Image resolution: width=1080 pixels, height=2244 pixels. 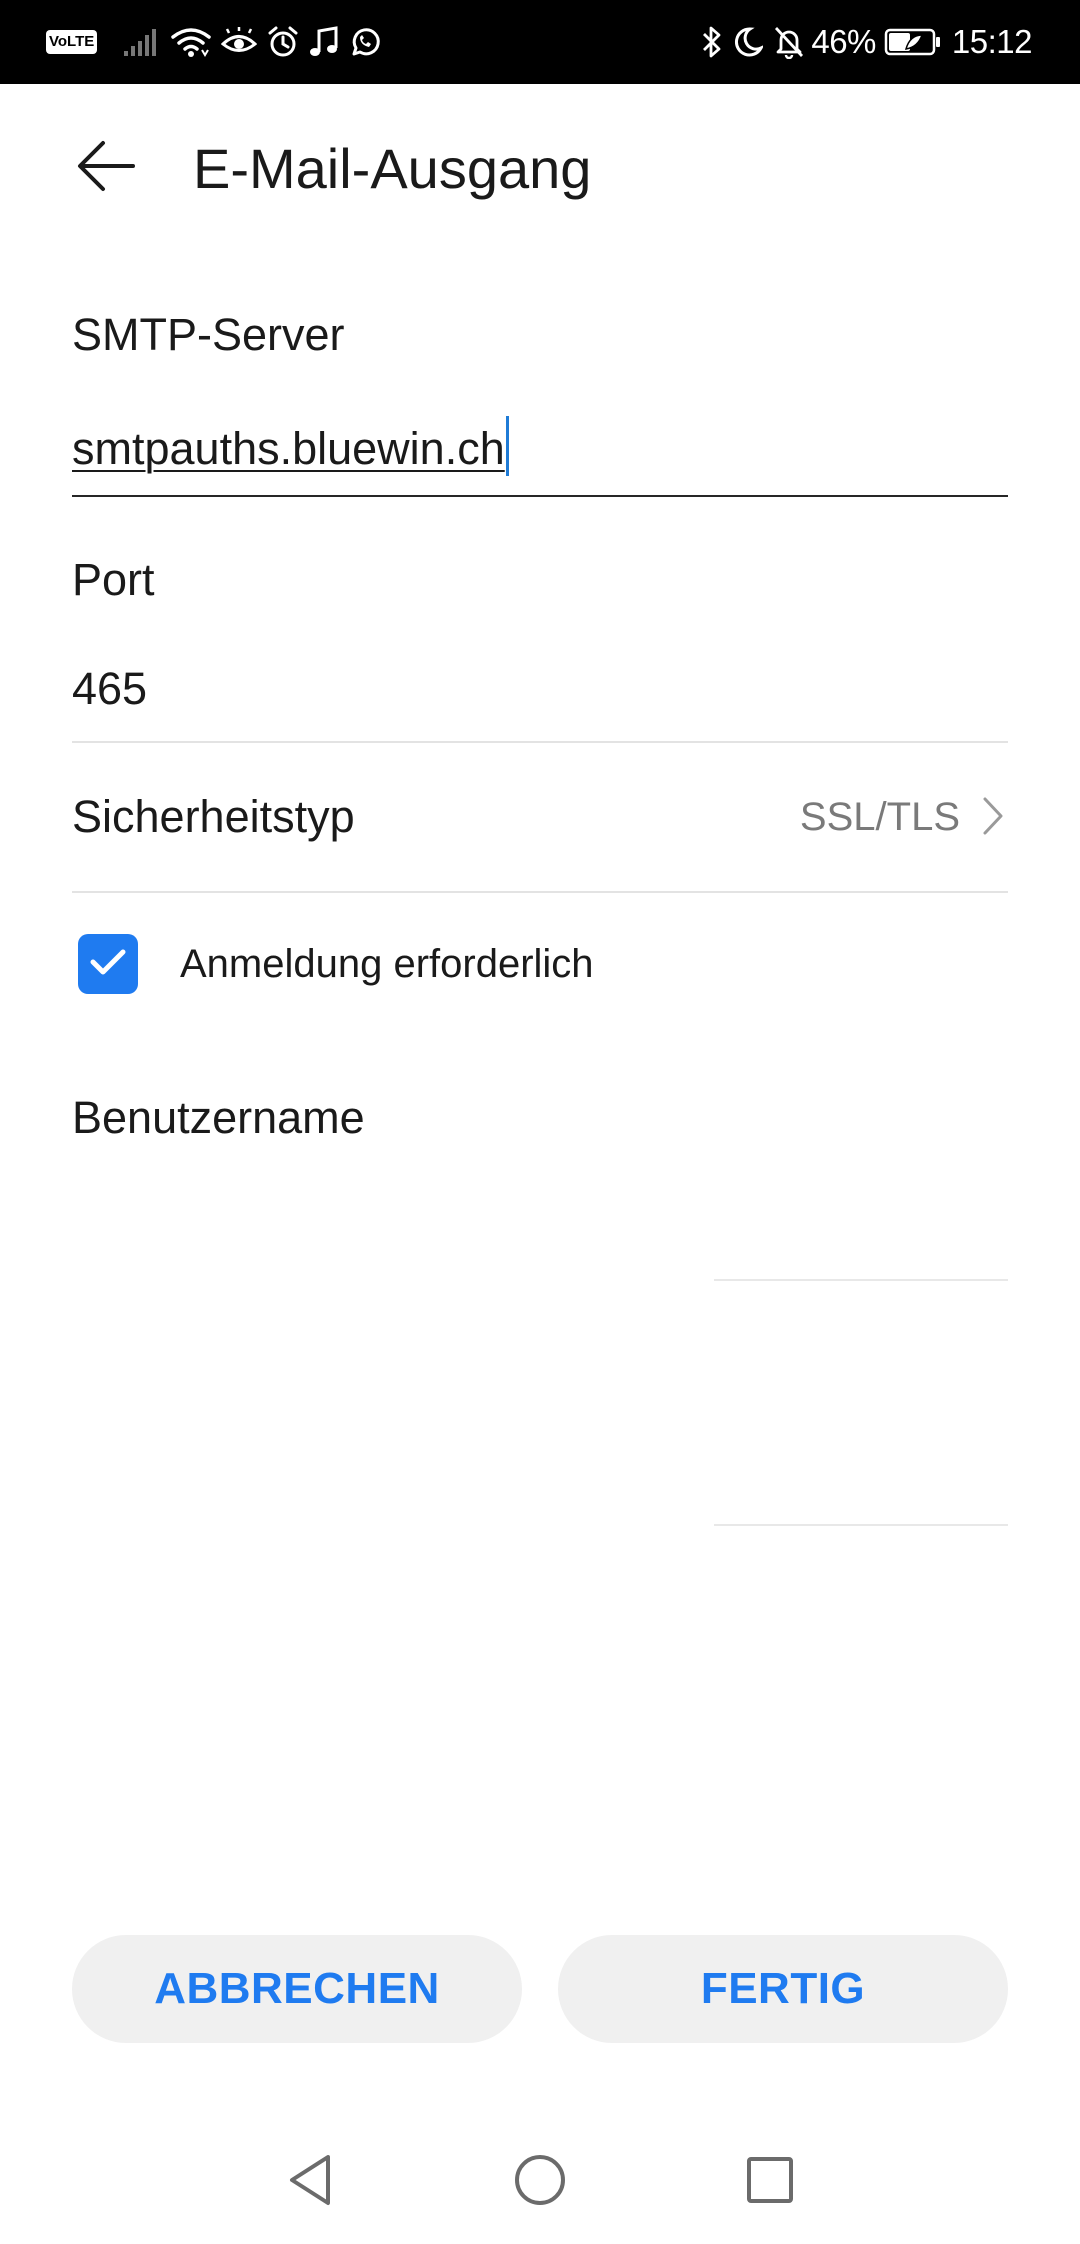 I want to click on cancel-button: ABBRECHEN, so click(x=297, y=1989).